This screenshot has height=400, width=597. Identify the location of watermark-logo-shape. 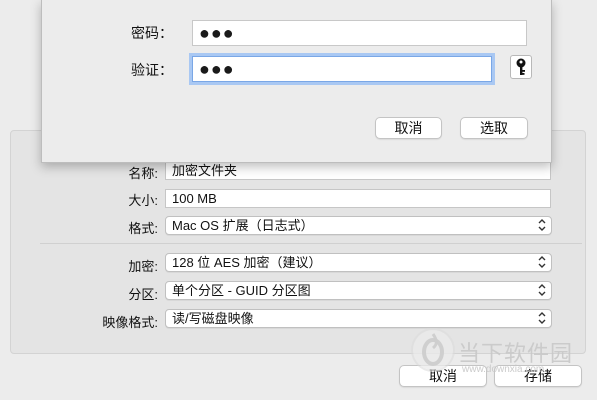
(433, 349).